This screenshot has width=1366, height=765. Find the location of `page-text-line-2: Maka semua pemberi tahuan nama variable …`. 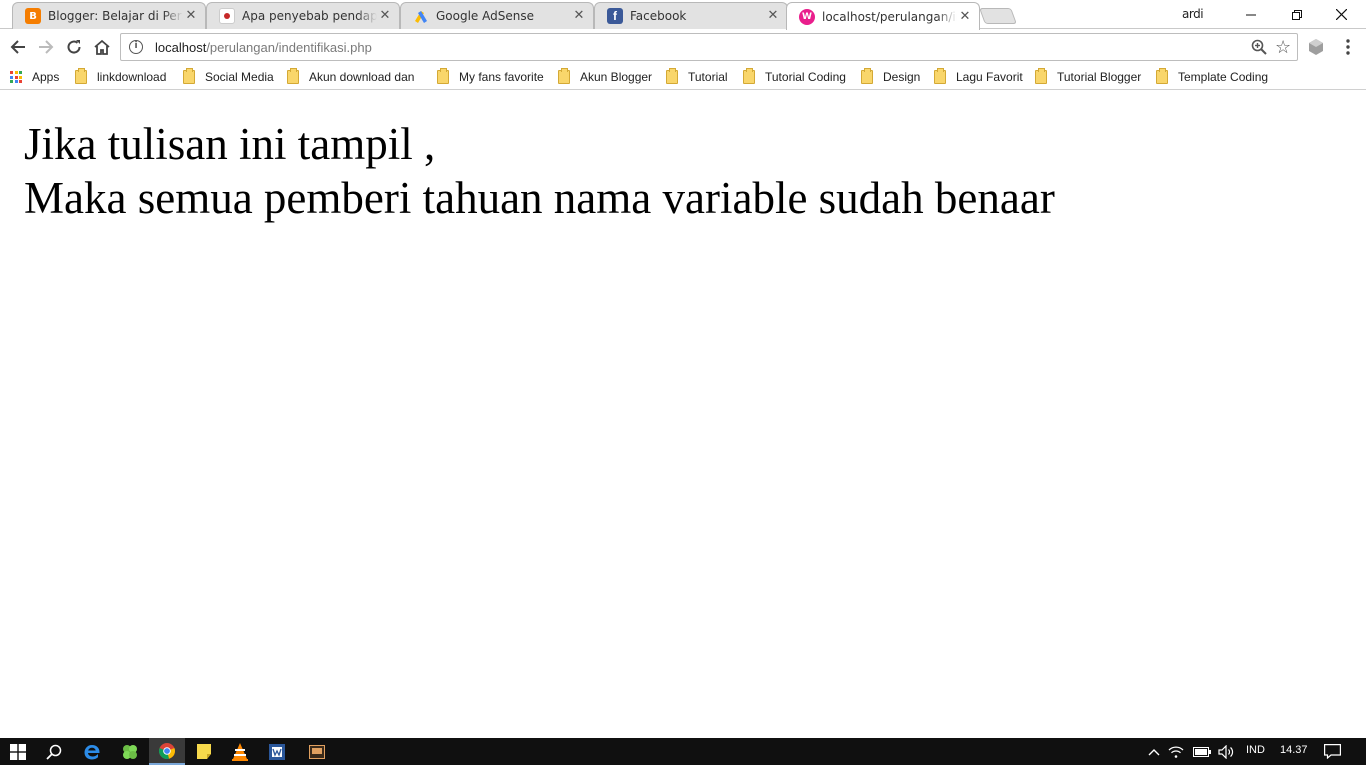

page-text-line-2: Maka semua pemberi tahuan nama variable … is located at coordinates (539, 198).